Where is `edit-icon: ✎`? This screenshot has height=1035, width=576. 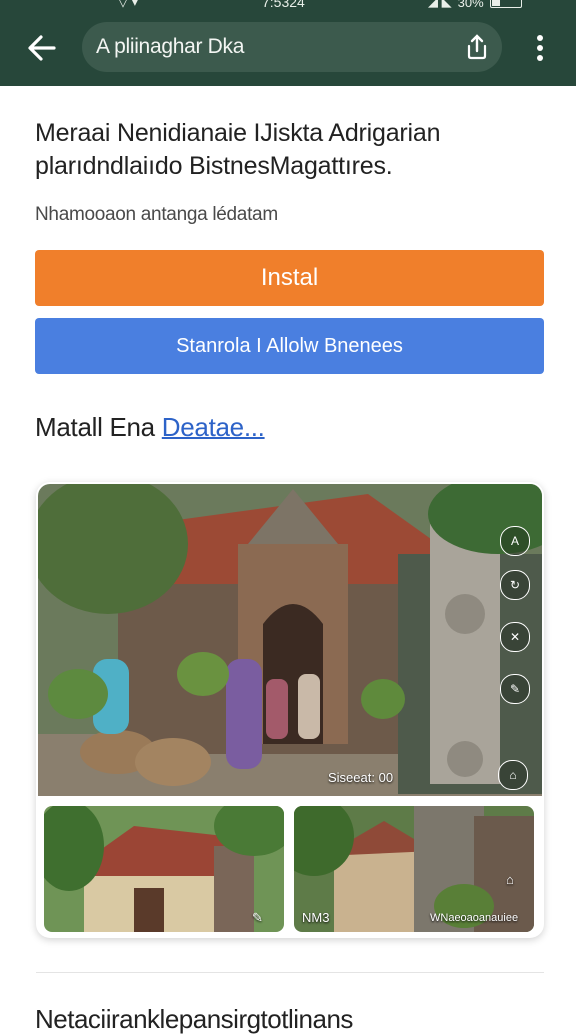
edit-icon: ✎ is located at coordinates (515, 689).